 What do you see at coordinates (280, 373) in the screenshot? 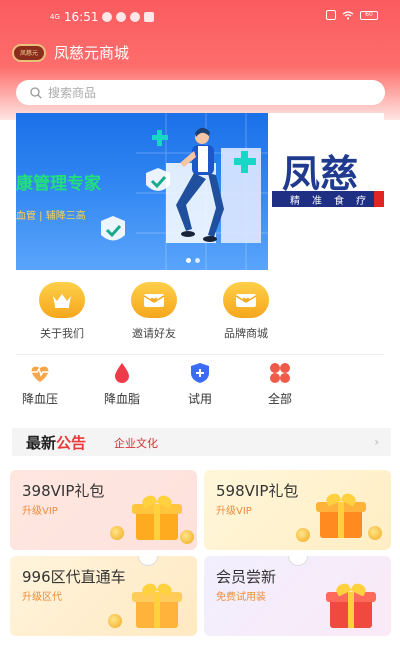
I see `four-petal-icon` at bounding box center [280, 373].